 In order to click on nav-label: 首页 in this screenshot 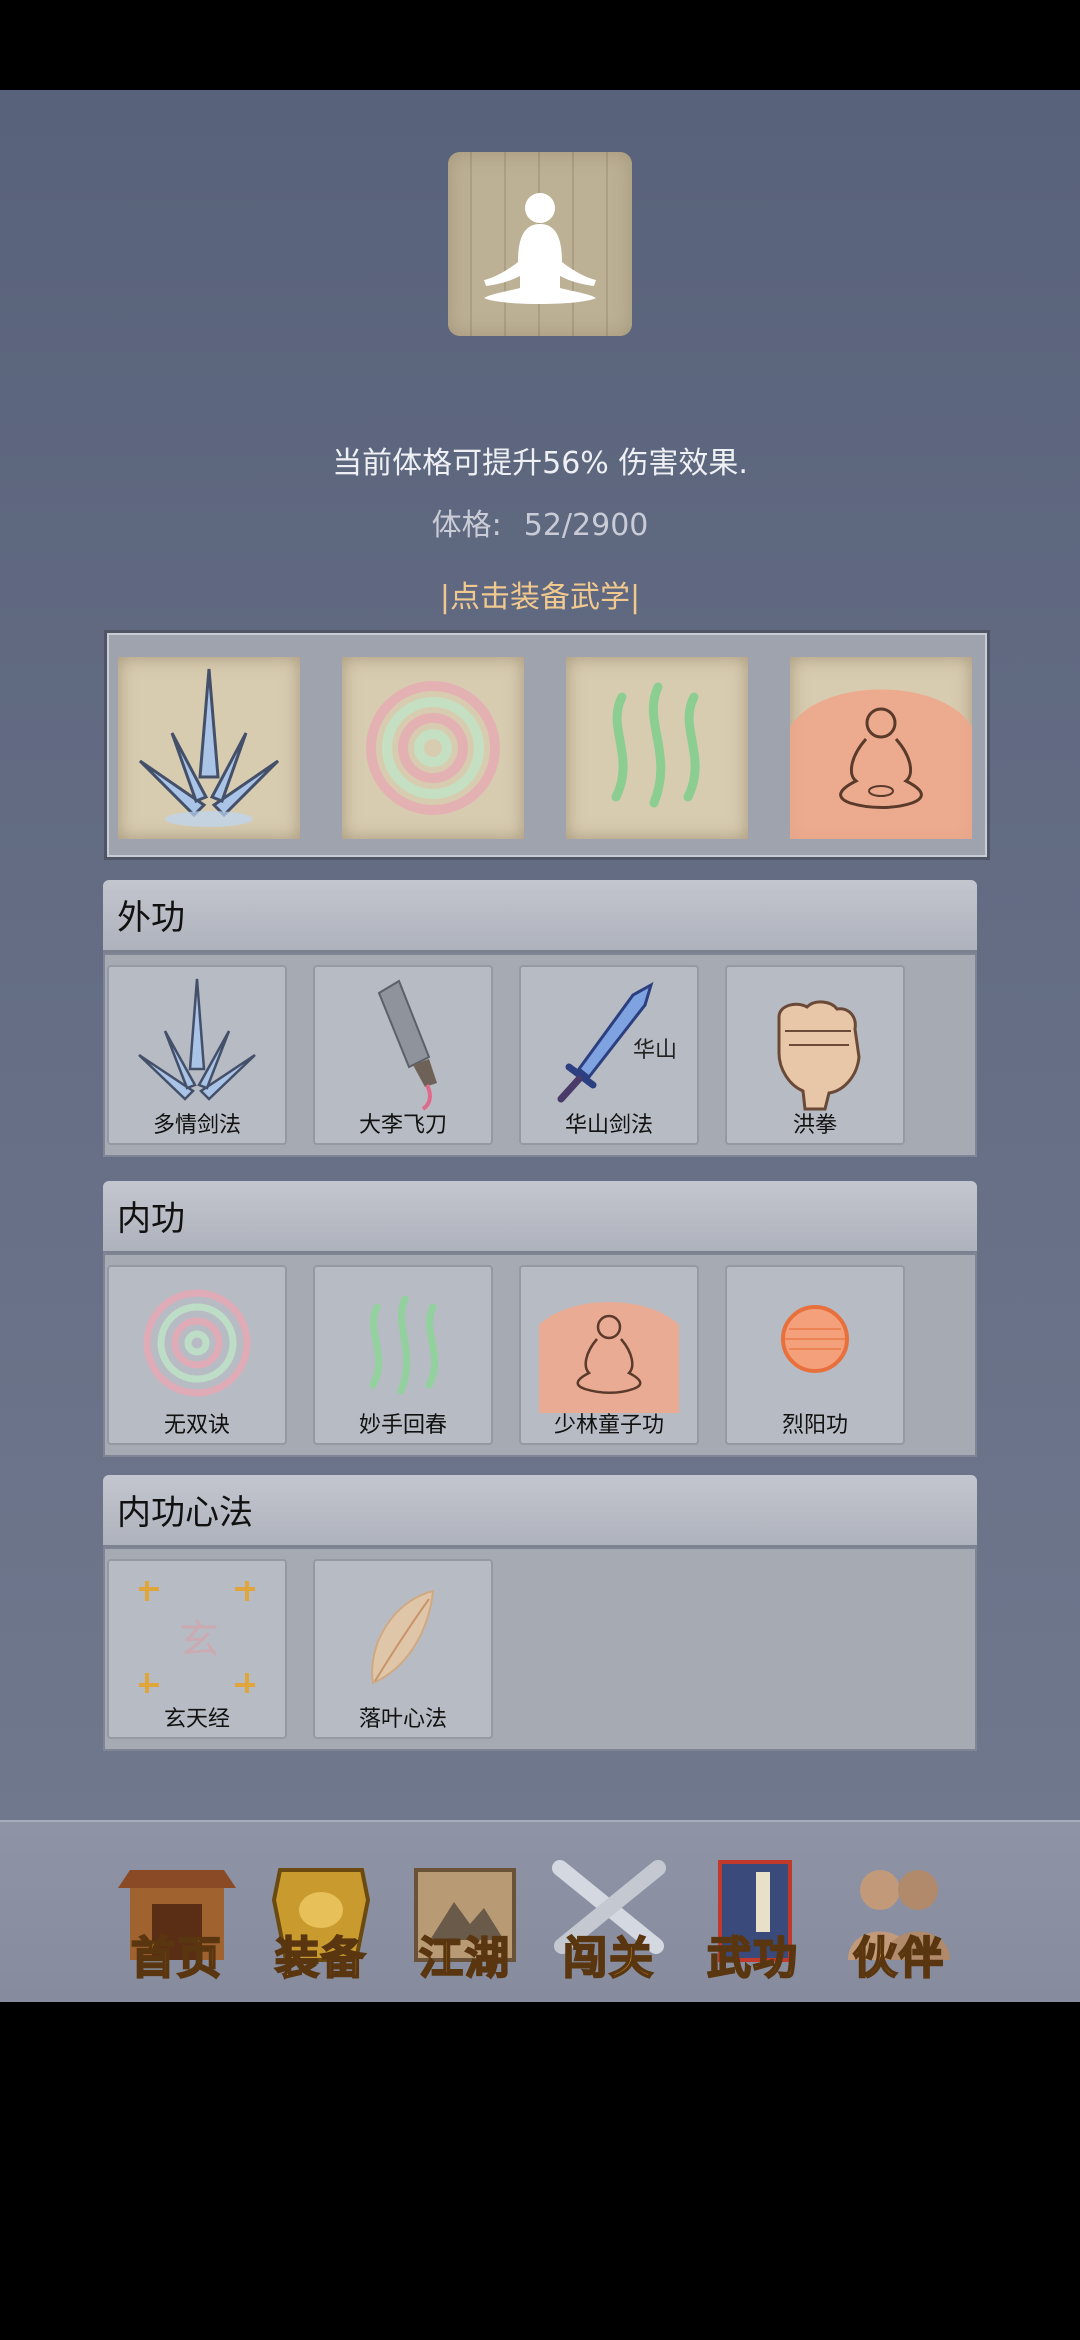, I will do `click(176, 1958)`.